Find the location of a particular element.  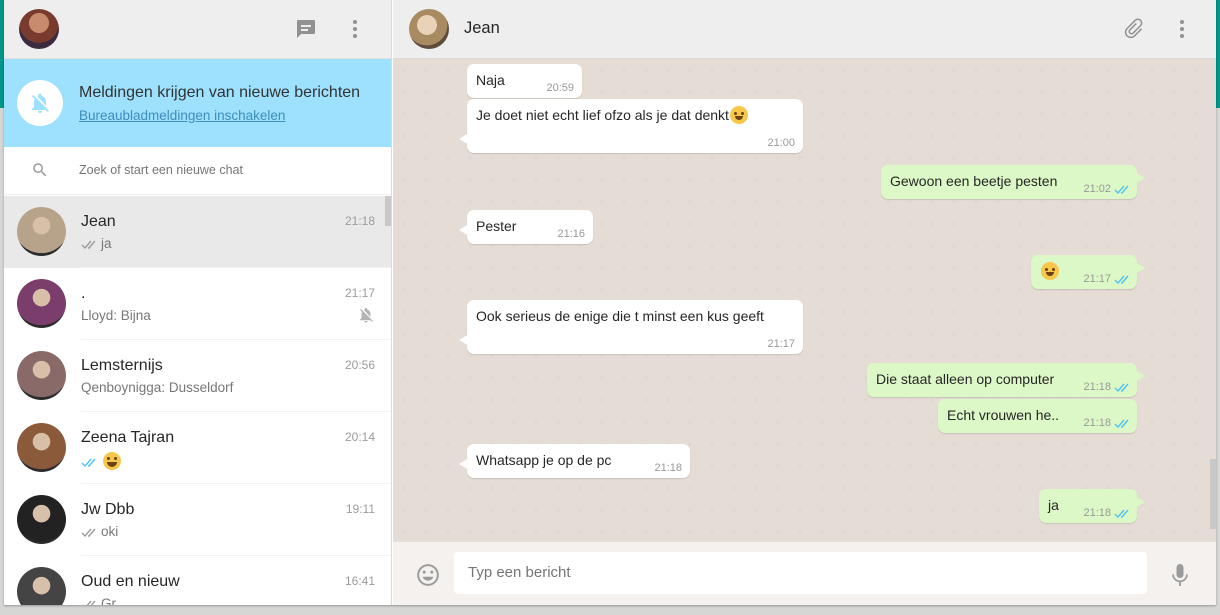

chat-list-item: Oud en nieuw 16:41 Gr is located at coordinates (197, 580).